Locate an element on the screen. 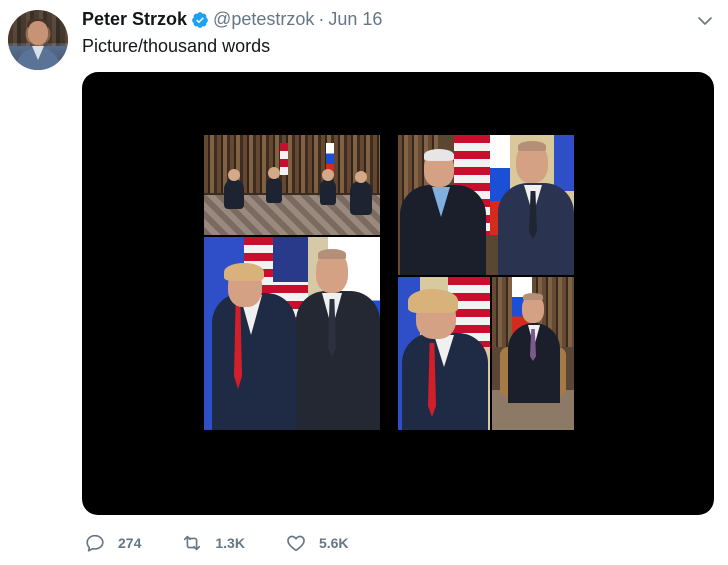 The width and height of the screenshot is (728, 565). verified-badge-icon is located at coordinates (200, 19).